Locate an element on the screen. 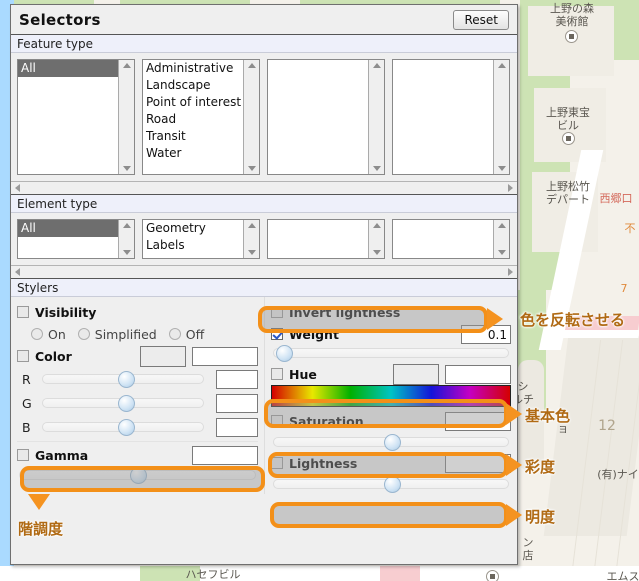 This screenshot has height=581, width=639. saturation-slider is located at coordinates (391, 442).